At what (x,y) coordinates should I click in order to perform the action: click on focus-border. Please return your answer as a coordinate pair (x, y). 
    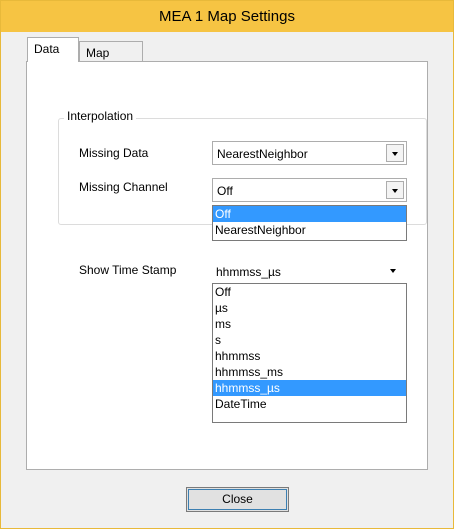
    Looking at the image, I should click on (237, 499).